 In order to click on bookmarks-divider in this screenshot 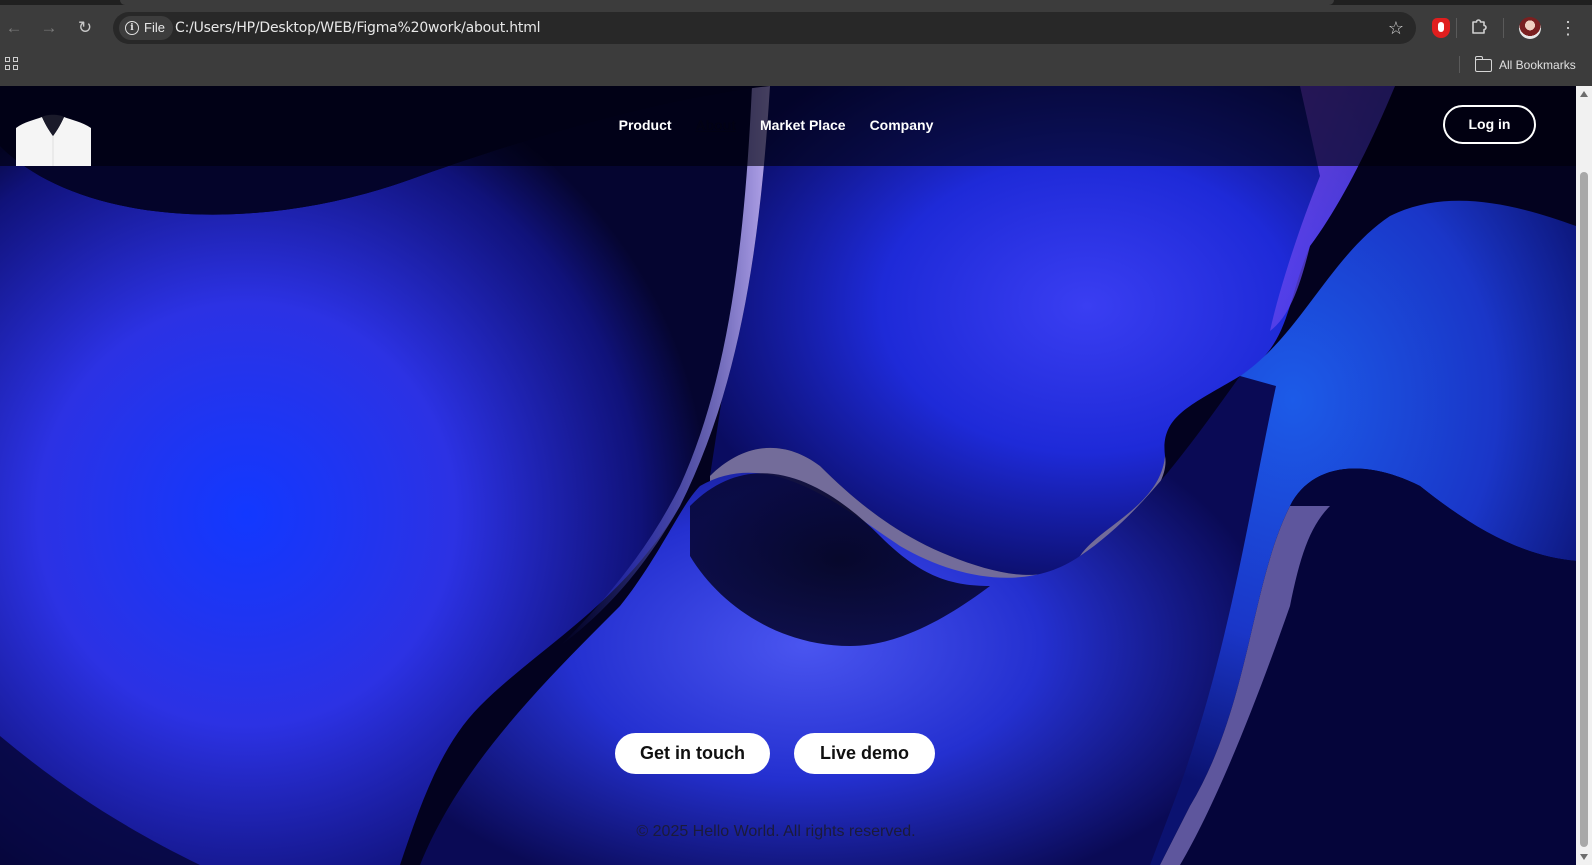, I will do `click(1459, 64)`.